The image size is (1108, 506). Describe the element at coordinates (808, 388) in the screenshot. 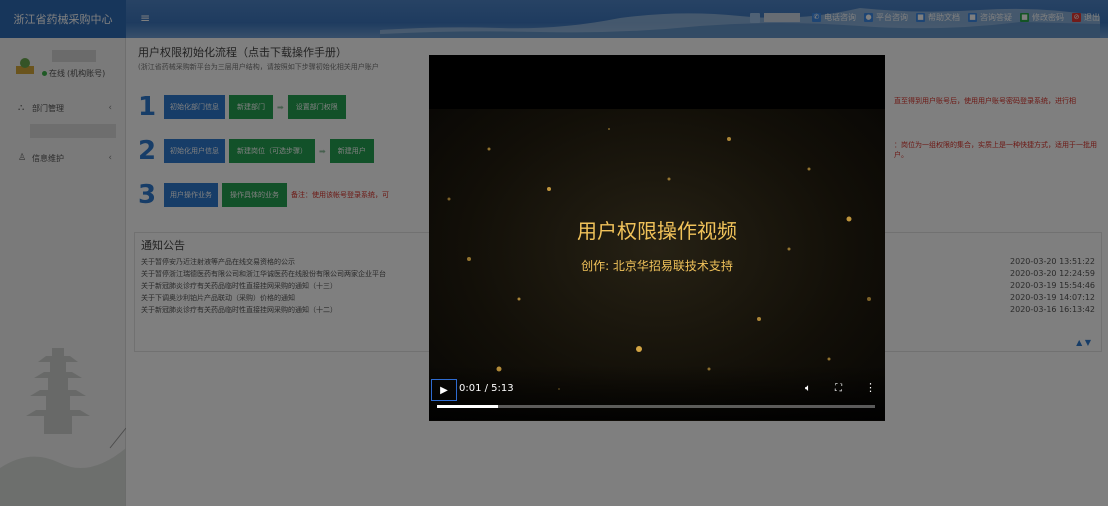

I see `volume-icon: 🔈︎` at that location.